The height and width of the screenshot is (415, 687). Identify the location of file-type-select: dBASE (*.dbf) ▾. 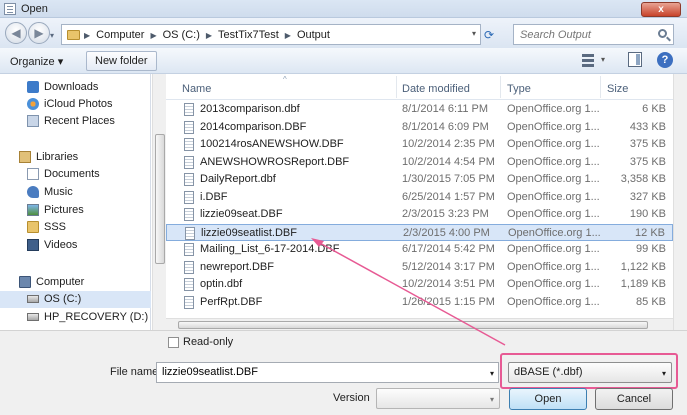
(590, 372).